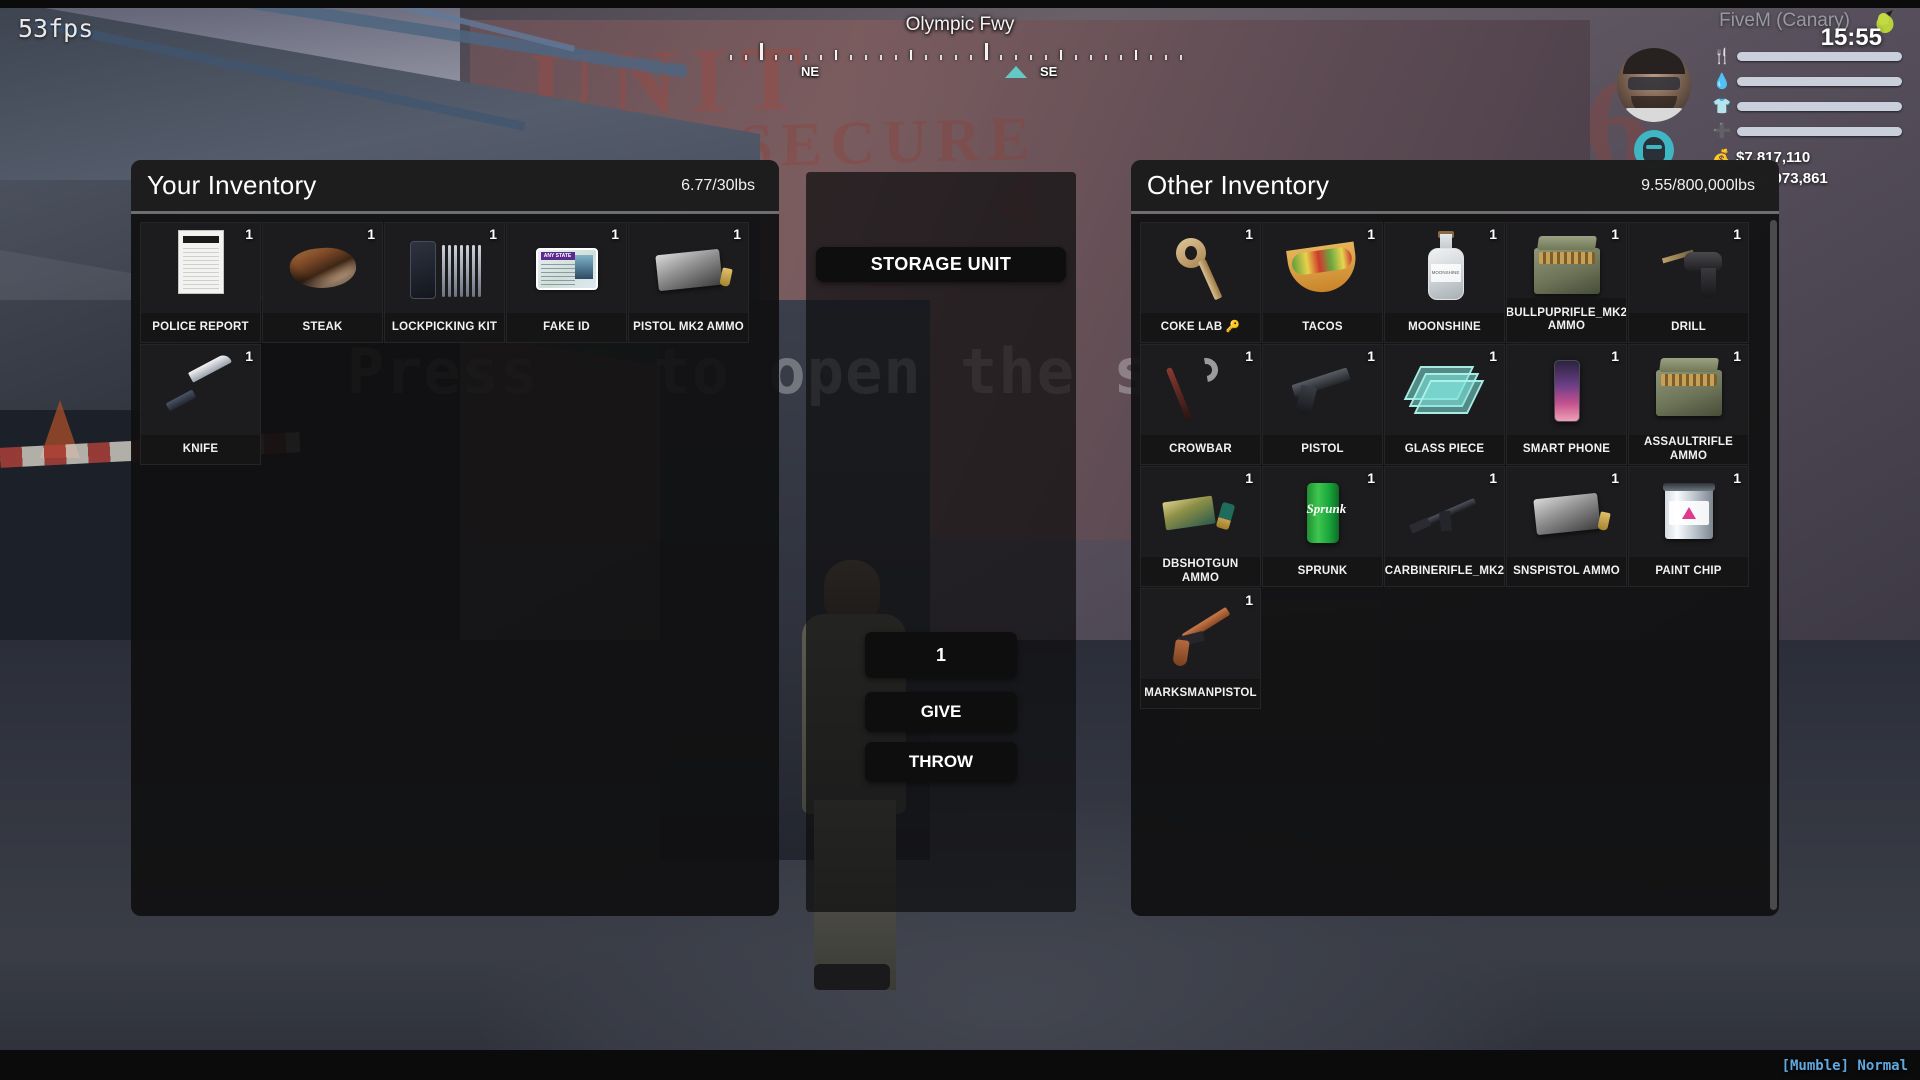 The width and height of the screenshot is (1920, 1080). I want to click on status-bars: 🍴 💧 👕 ➕, so click(1807, 94).